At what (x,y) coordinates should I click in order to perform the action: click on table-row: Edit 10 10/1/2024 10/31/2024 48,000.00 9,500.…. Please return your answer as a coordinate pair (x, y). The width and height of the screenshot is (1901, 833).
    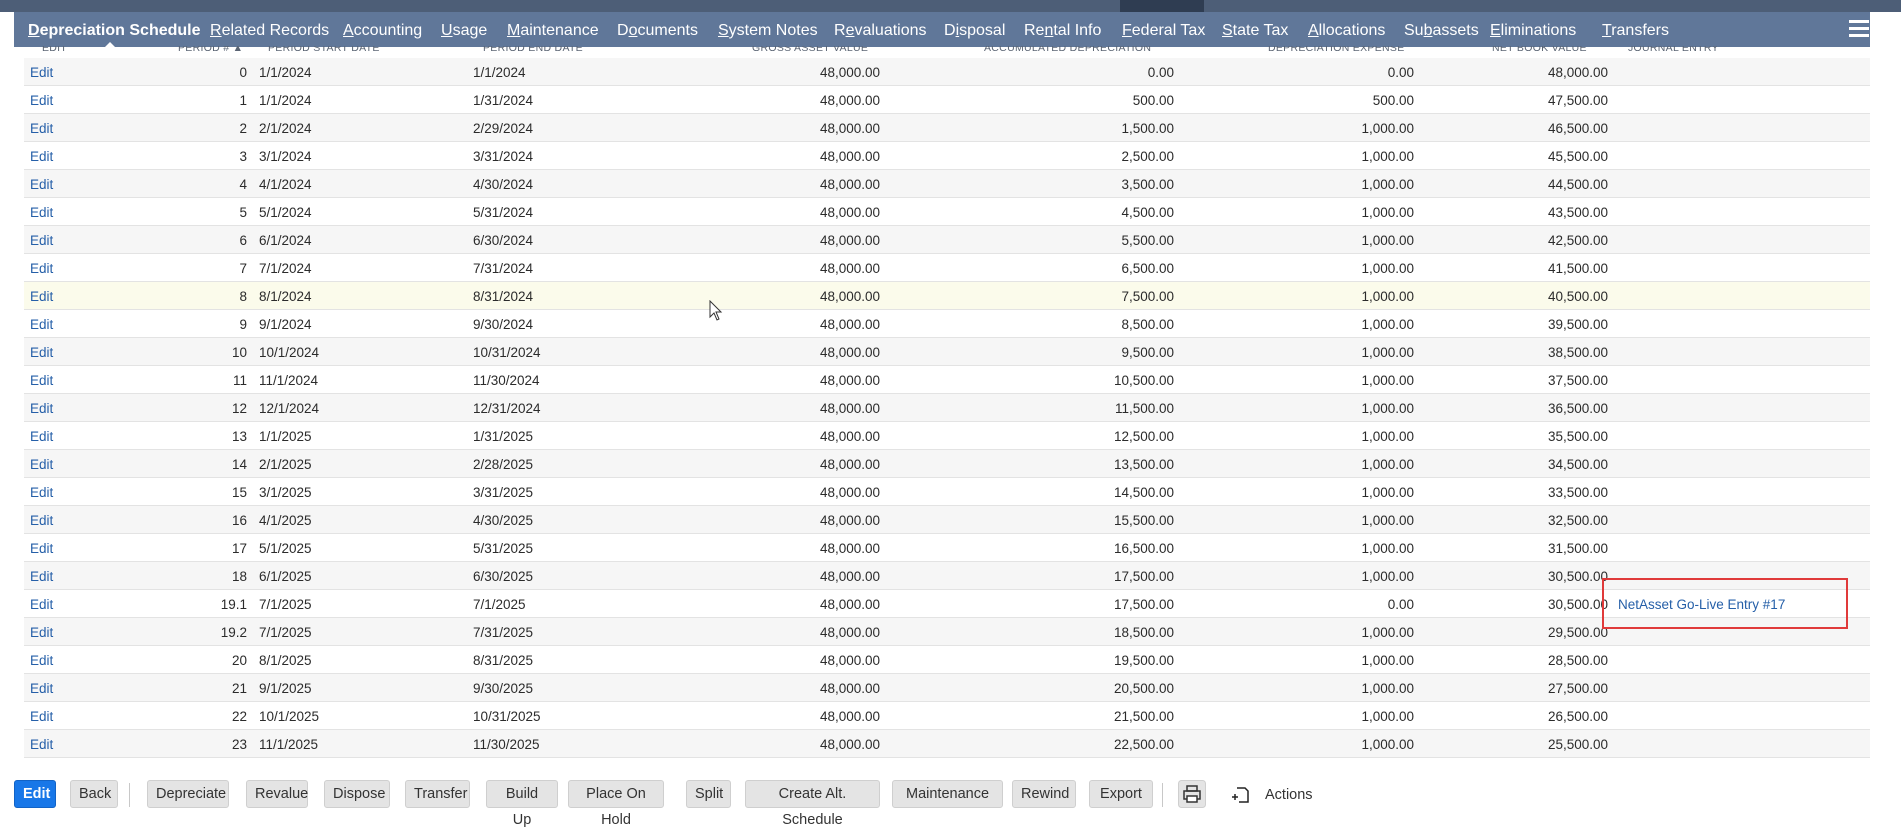
    Looking at the image, I should click on (947, 352).